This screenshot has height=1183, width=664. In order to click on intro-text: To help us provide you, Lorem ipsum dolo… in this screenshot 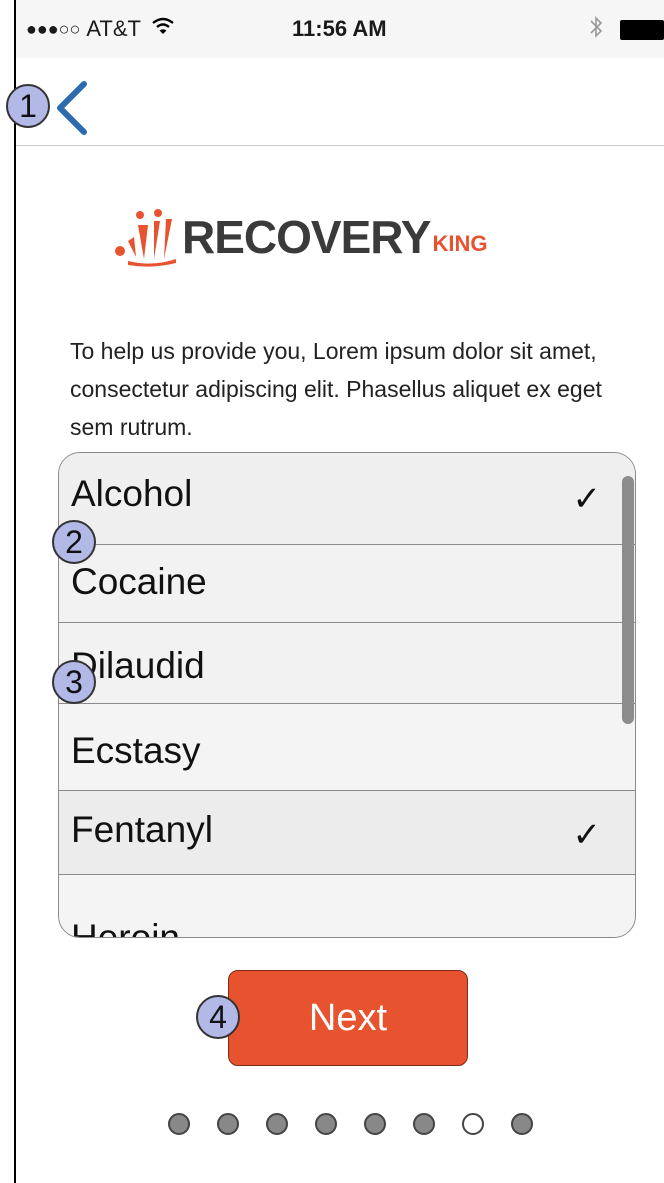, I will do `click(336, 389)`.